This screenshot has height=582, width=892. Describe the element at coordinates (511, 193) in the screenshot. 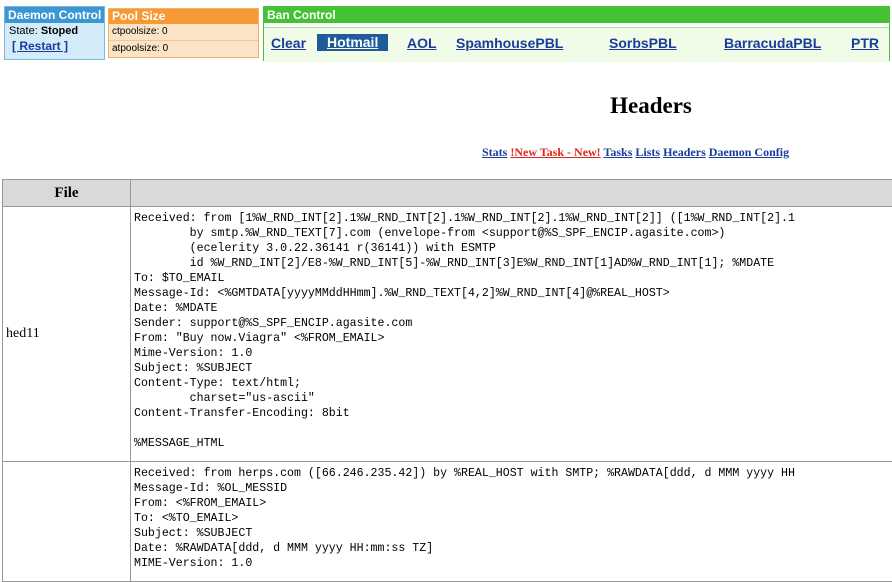

I see `column-header-content` at that location.